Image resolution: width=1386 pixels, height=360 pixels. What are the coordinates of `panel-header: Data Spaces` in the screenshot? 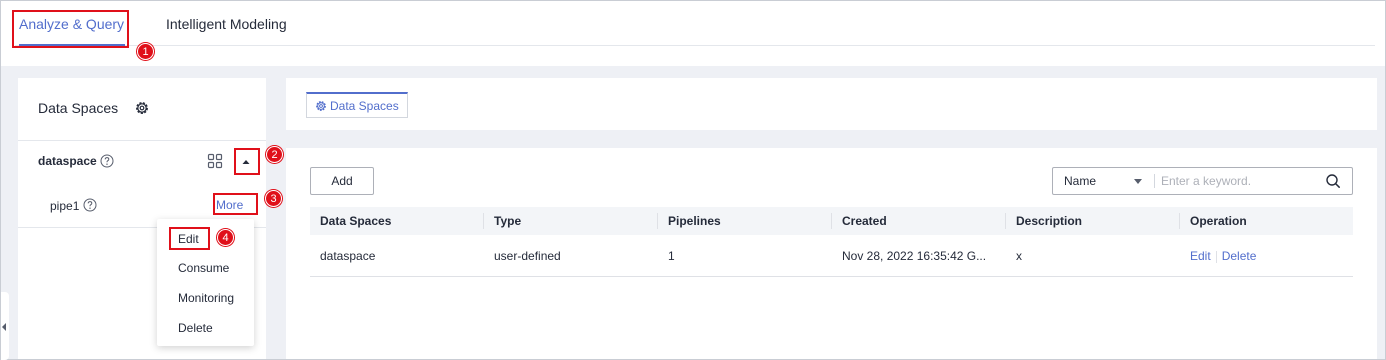 It's located at (142, 109).